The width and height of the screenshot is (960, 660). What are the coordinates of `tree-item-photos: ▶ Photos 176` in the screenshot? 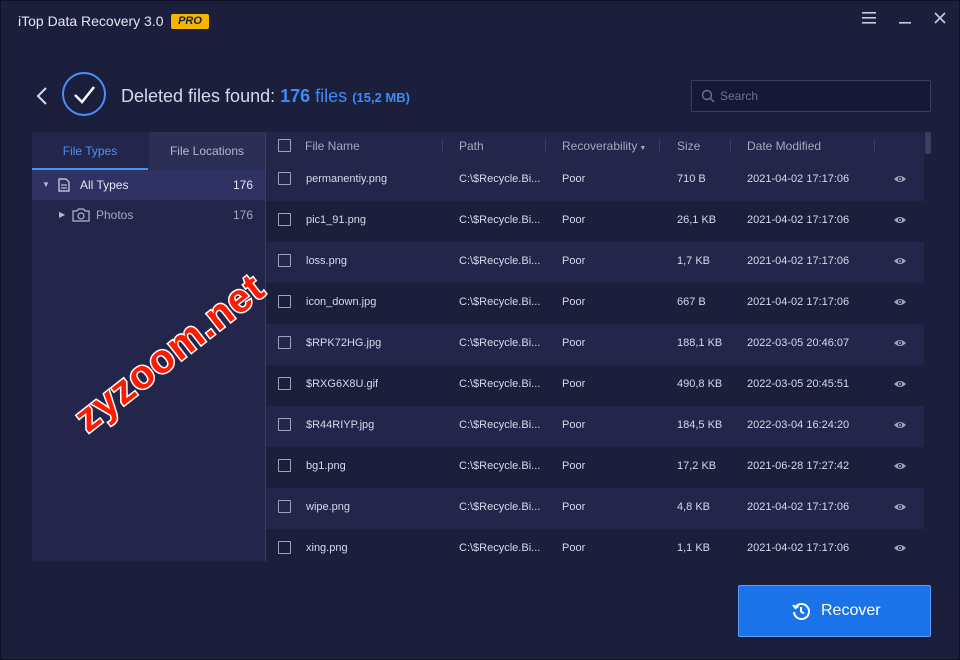 It's located at (148, 215).